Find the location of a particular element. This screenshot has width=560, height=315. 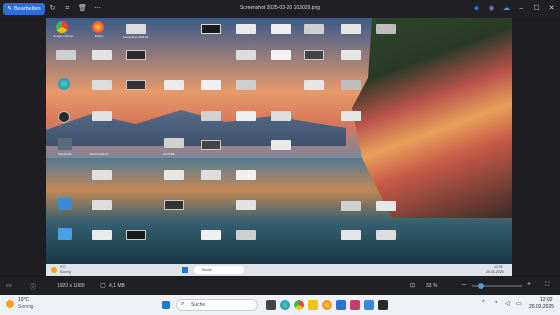

zoom-slider is located at coordinates (497, 286).